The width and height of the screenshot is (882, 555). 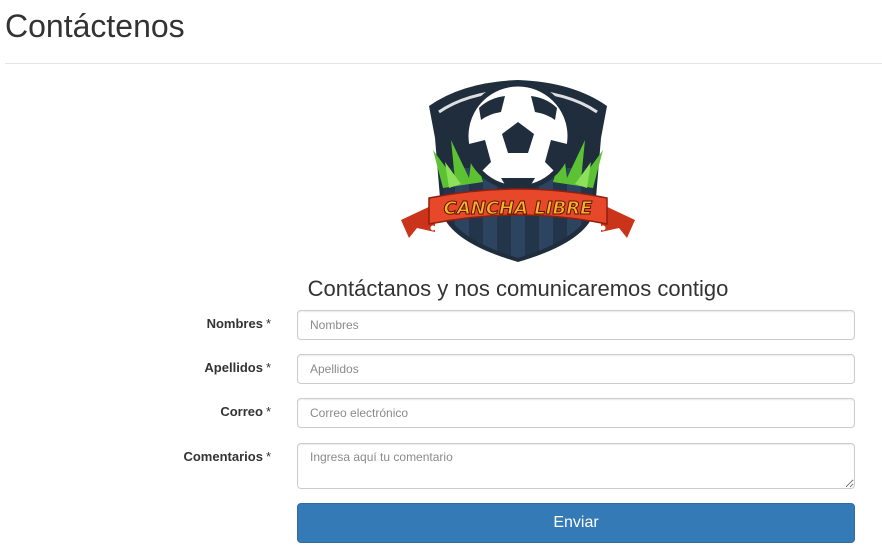 I want to click on form-heading: Contáctanos y nos comunicaremos contigo, so click(x=518, y=288).